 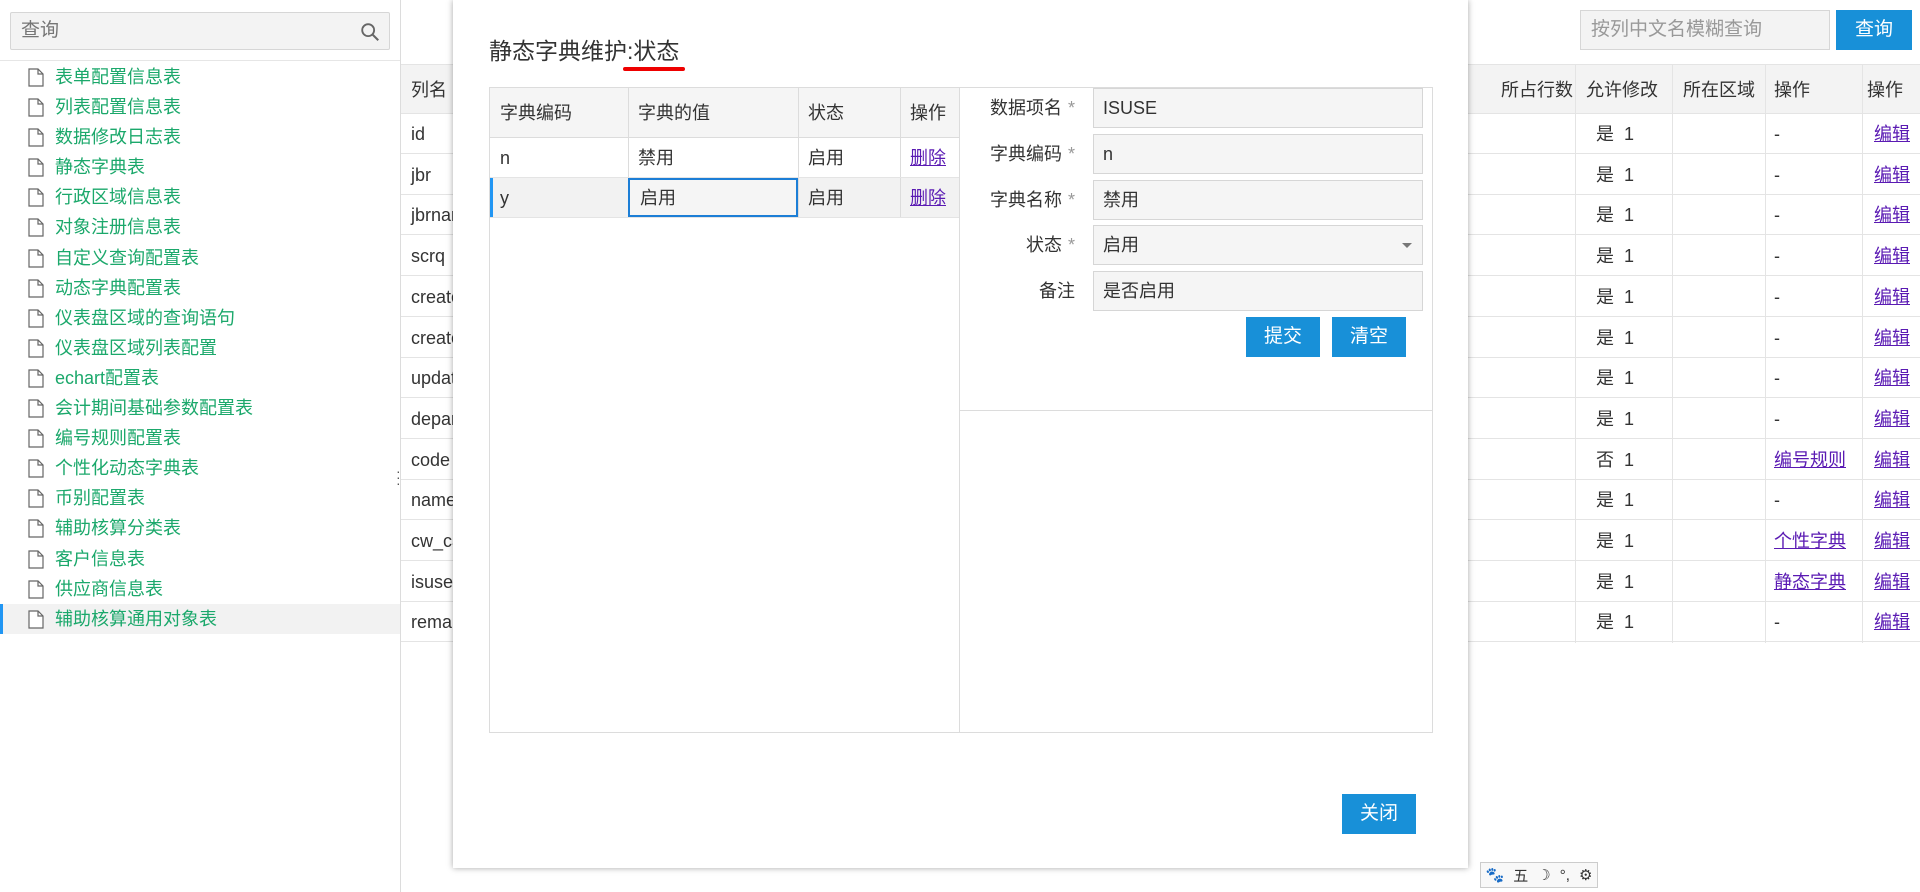 I want to click on sidebar-item: 列表配置信息表, so click(x=200, y=107).